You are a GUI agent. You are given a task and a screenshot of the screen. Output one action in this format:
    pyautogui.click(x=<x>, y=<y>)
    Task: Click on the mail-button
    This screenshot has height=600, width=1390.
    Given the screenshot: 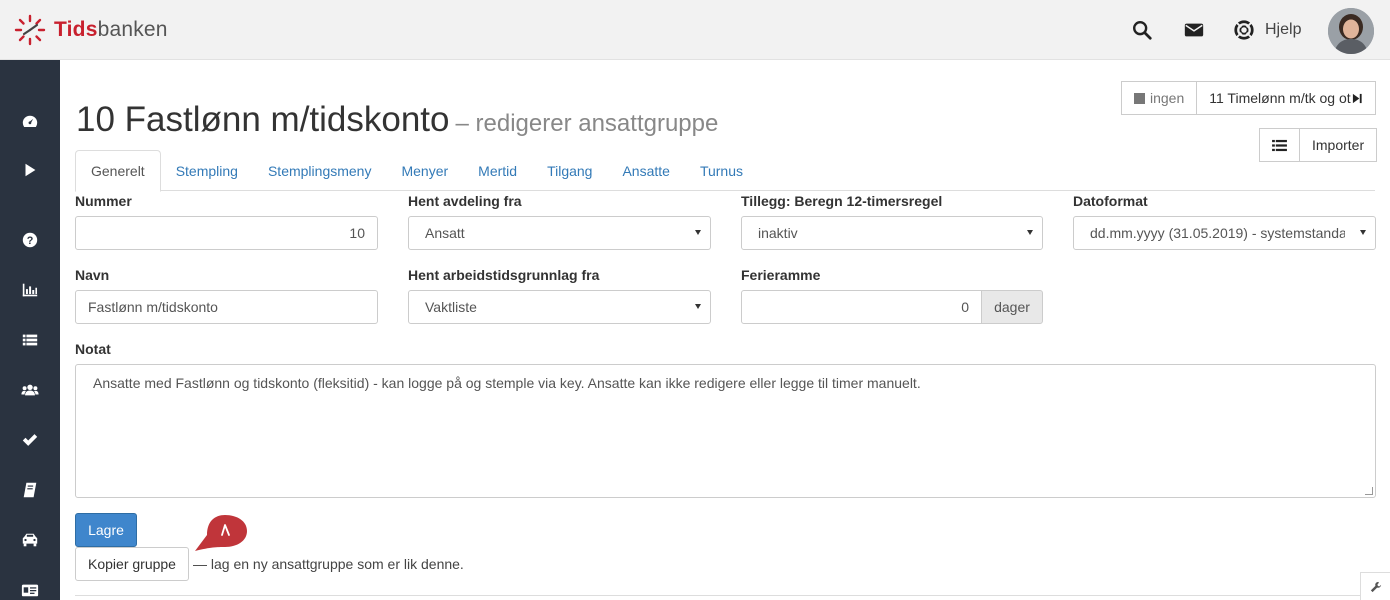 What is the action you would take?
    pyautogui.click(x=1194, y=30)
    